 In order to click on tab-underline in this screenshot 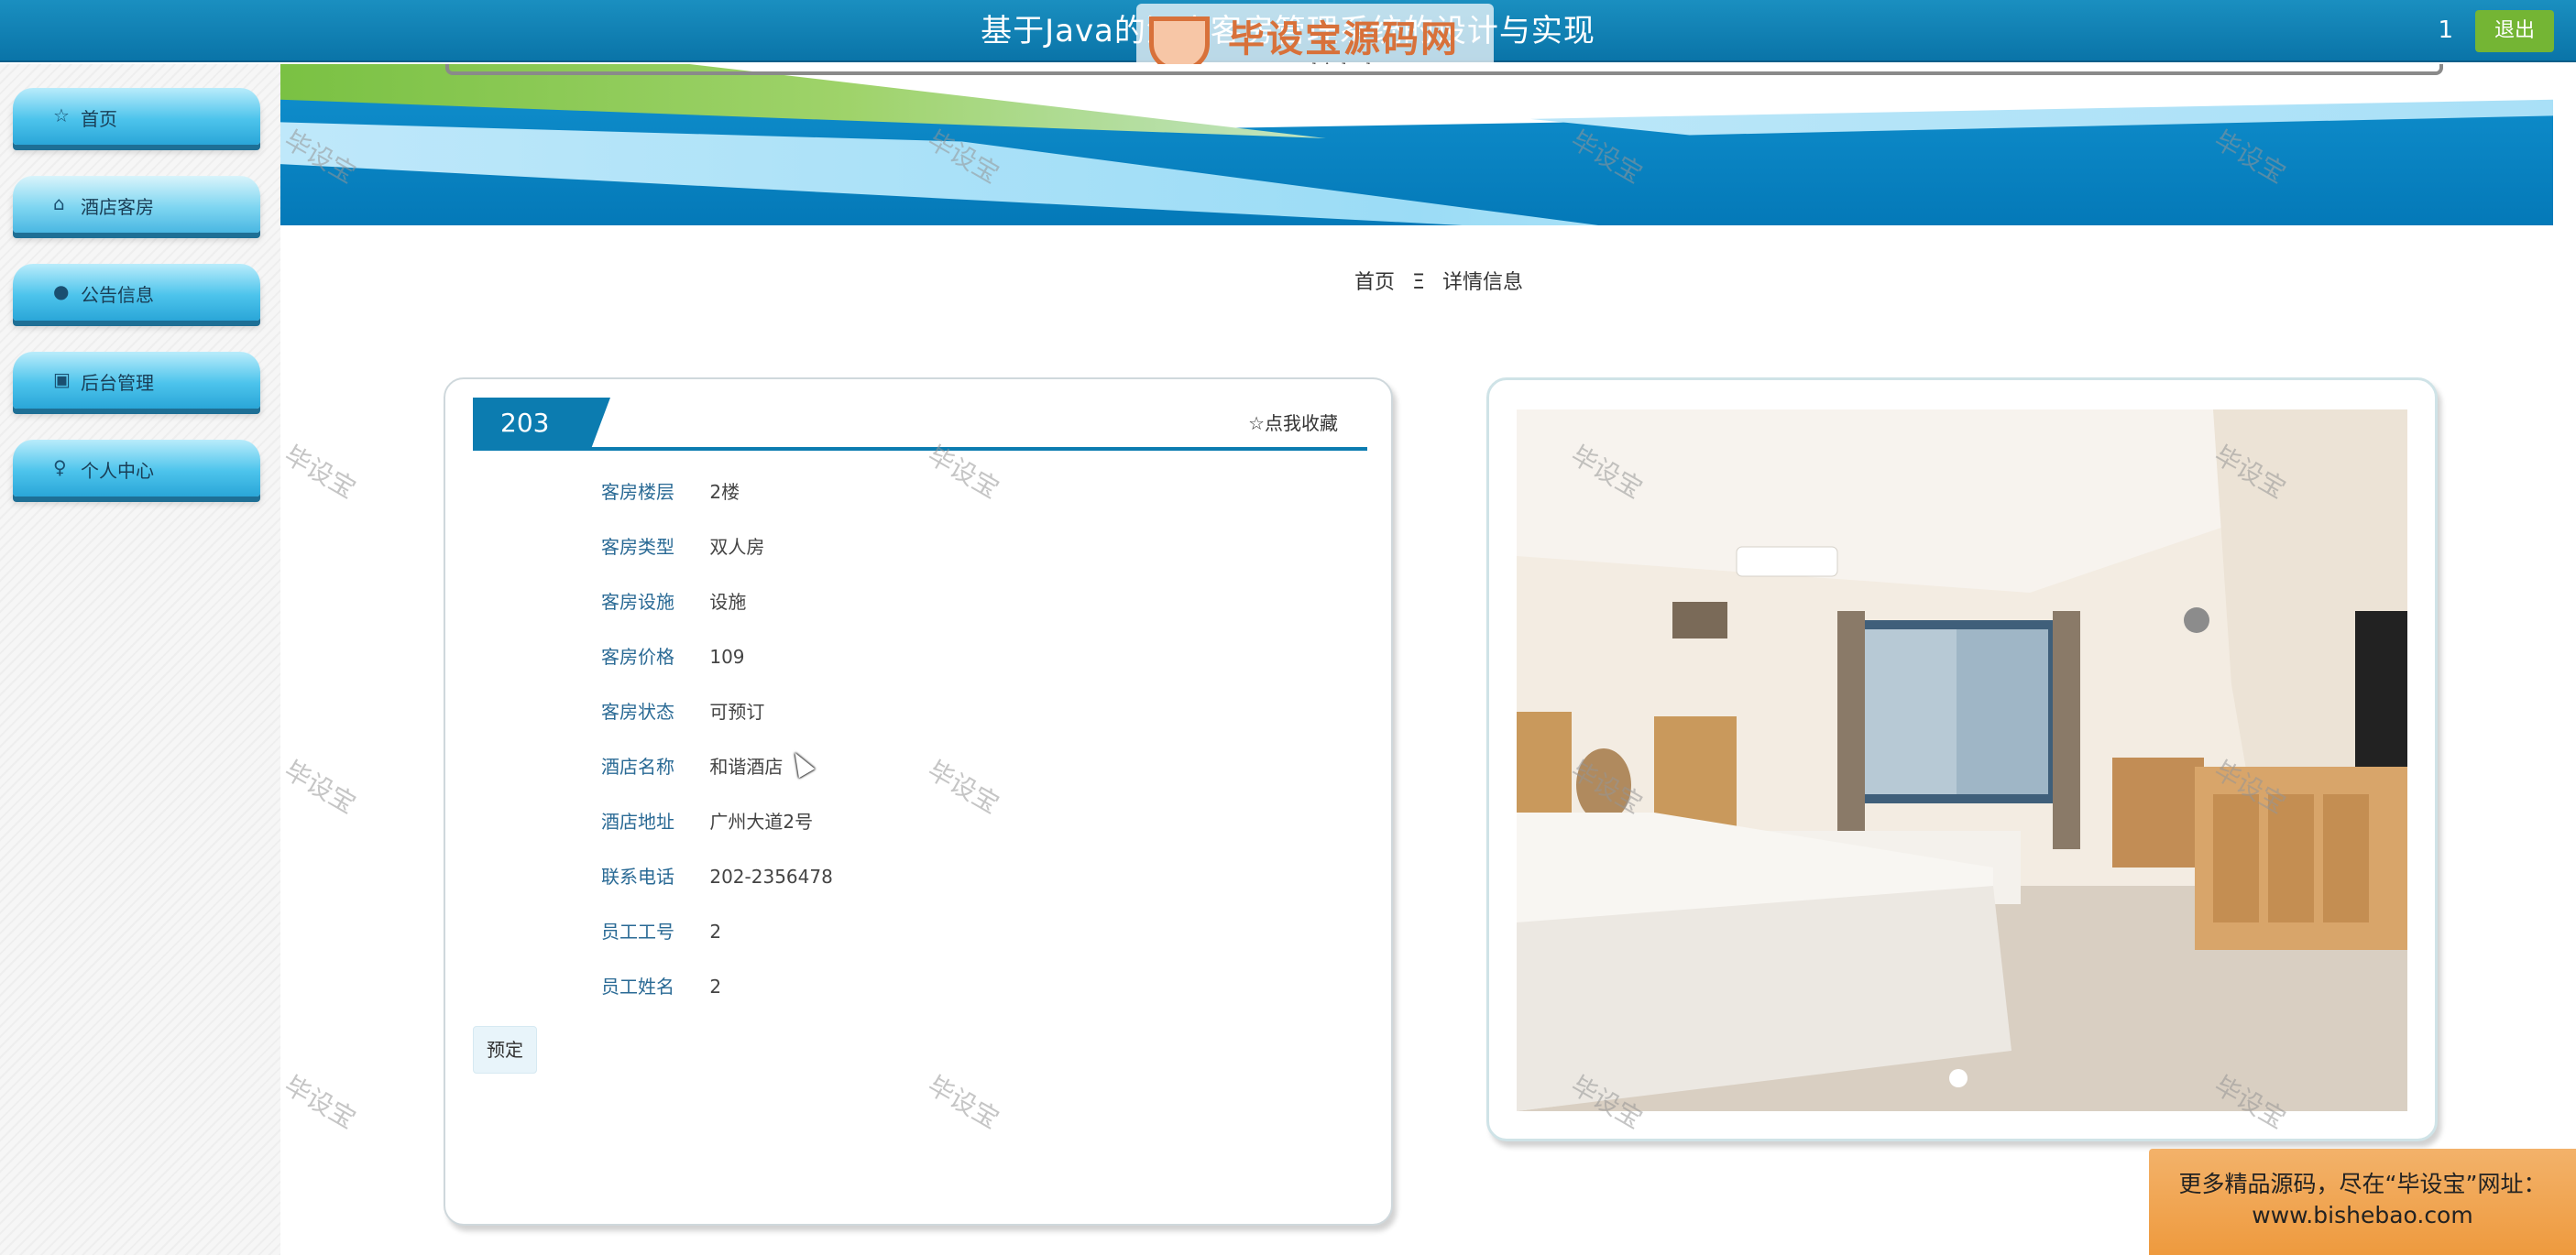, I will do `click(920, 449)`.